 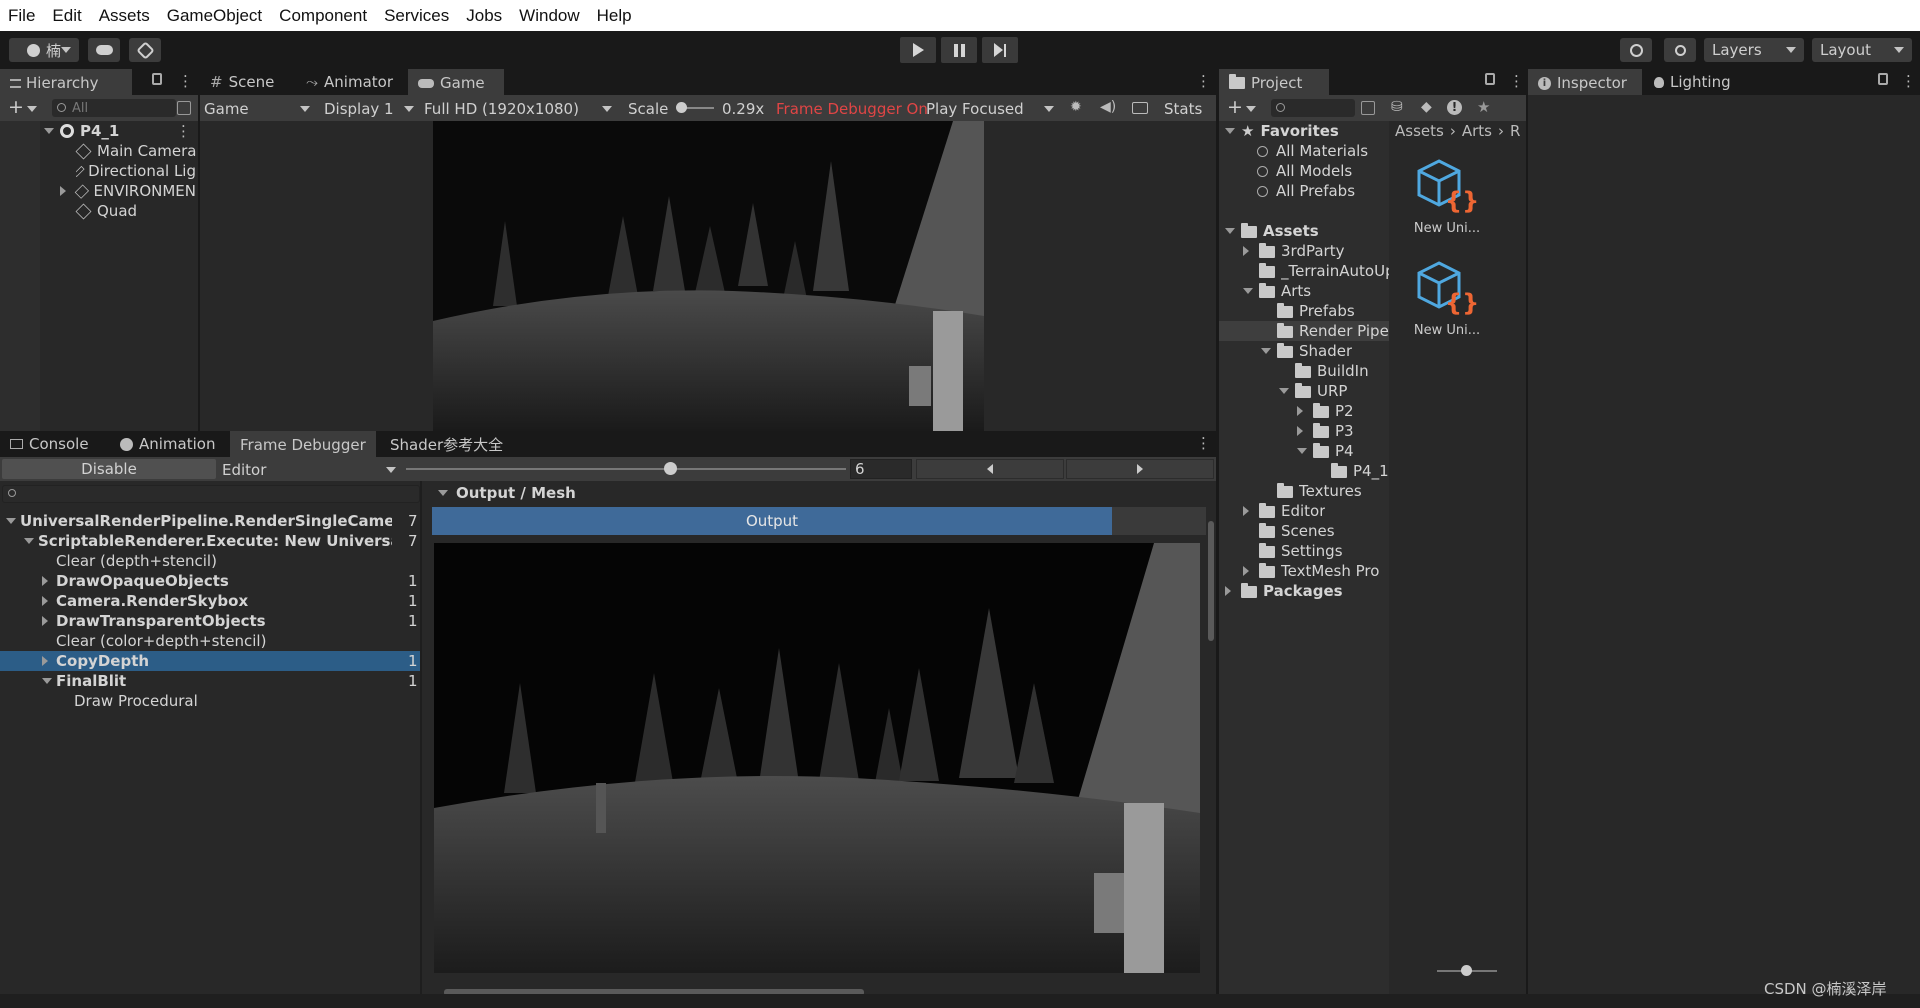 What do you see at coordinates (1274, 82) in the screenshot?
I see `tab-project: Project` at bounding box center [1274, 82].